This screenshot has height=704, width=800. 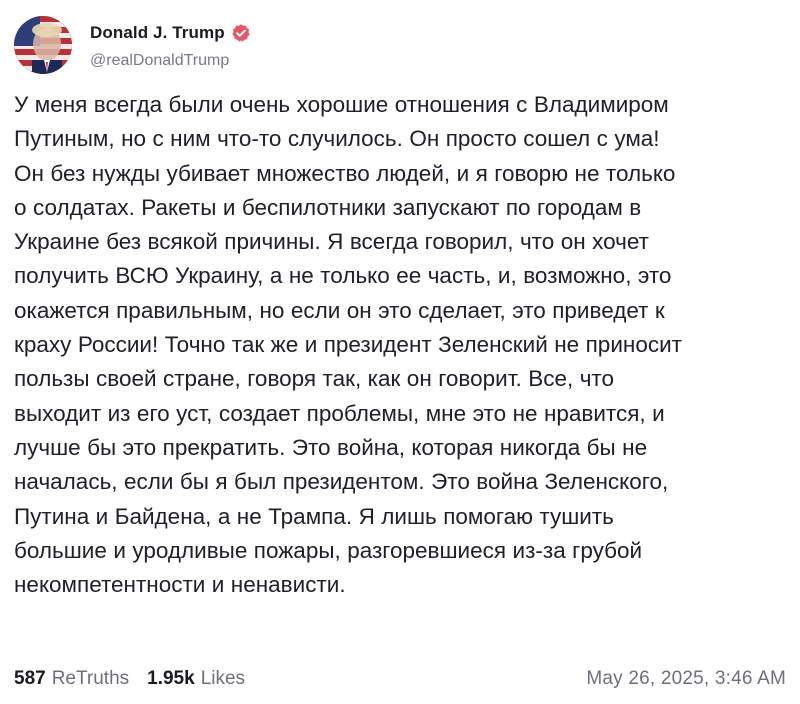 I want to click on post-header: Donald J. Trump @realDonaldTrump, so click(x=132, y=45).